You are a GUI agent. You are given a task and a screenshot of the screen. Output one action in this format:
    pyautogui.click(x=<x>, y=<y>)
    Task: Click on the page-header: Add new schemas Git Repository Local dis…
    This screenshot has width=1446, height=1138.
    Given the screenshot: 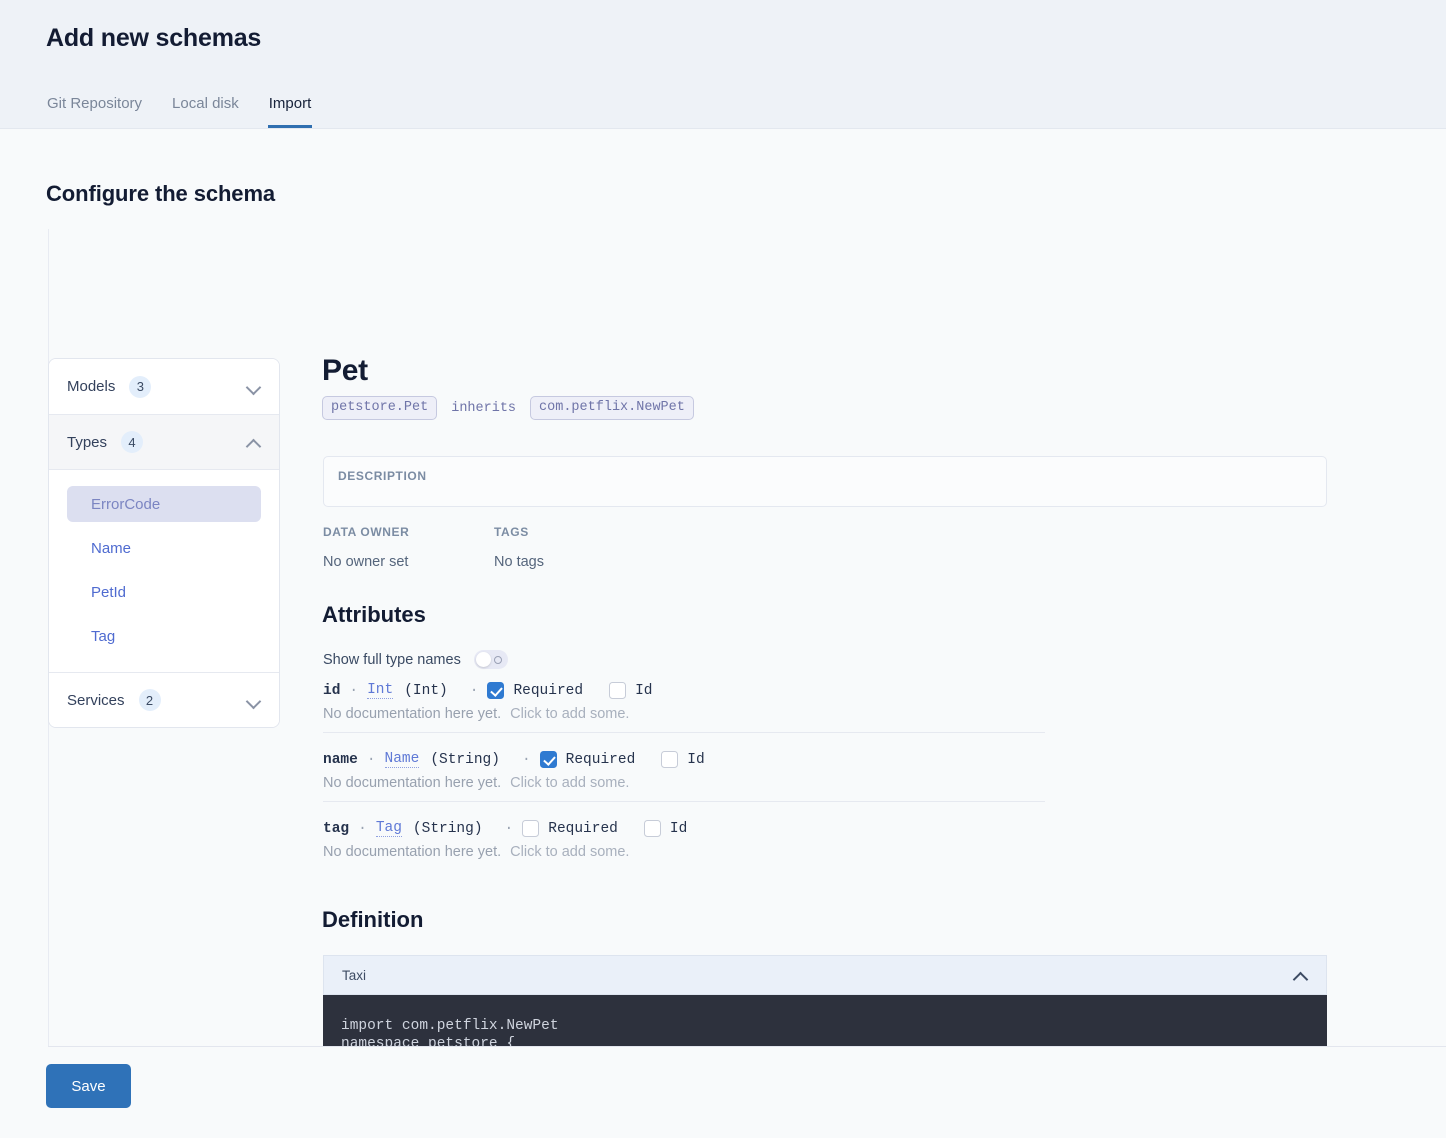 What is the action you would take?
    pyautogui.click(x=723, y=64)
    